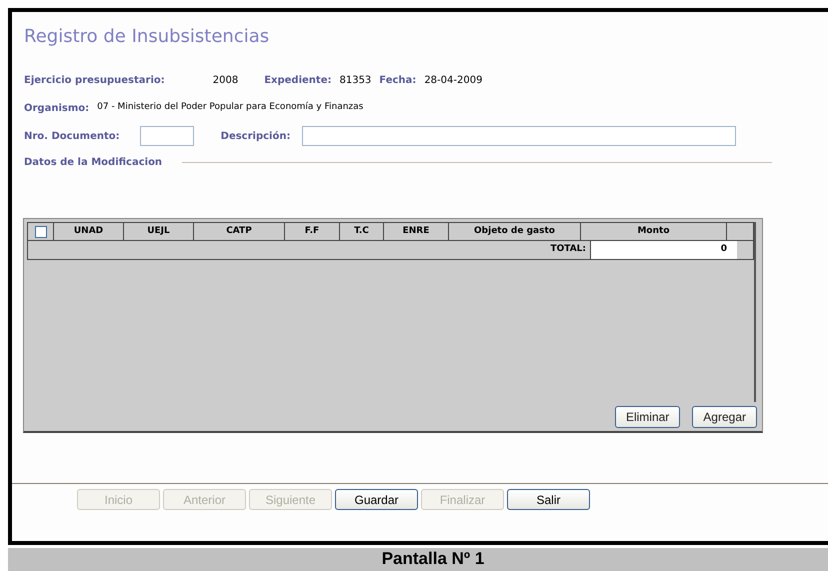 Image resolution: width=828 pixels, height=571 pixels. What do you see at coordinates (376, 499) in the screenshot?
I see `nav-button: Guardar` at bounding box center [376, 499].